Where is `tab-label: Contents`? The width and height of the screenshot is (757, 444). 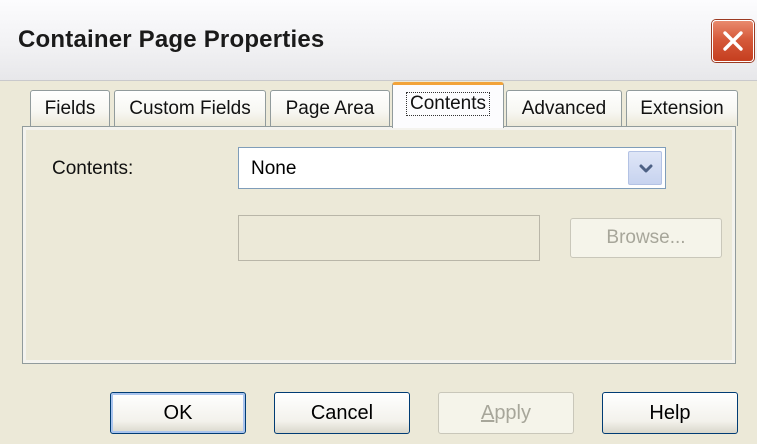 tab-label: Contents is located at coordinates (448, 103).